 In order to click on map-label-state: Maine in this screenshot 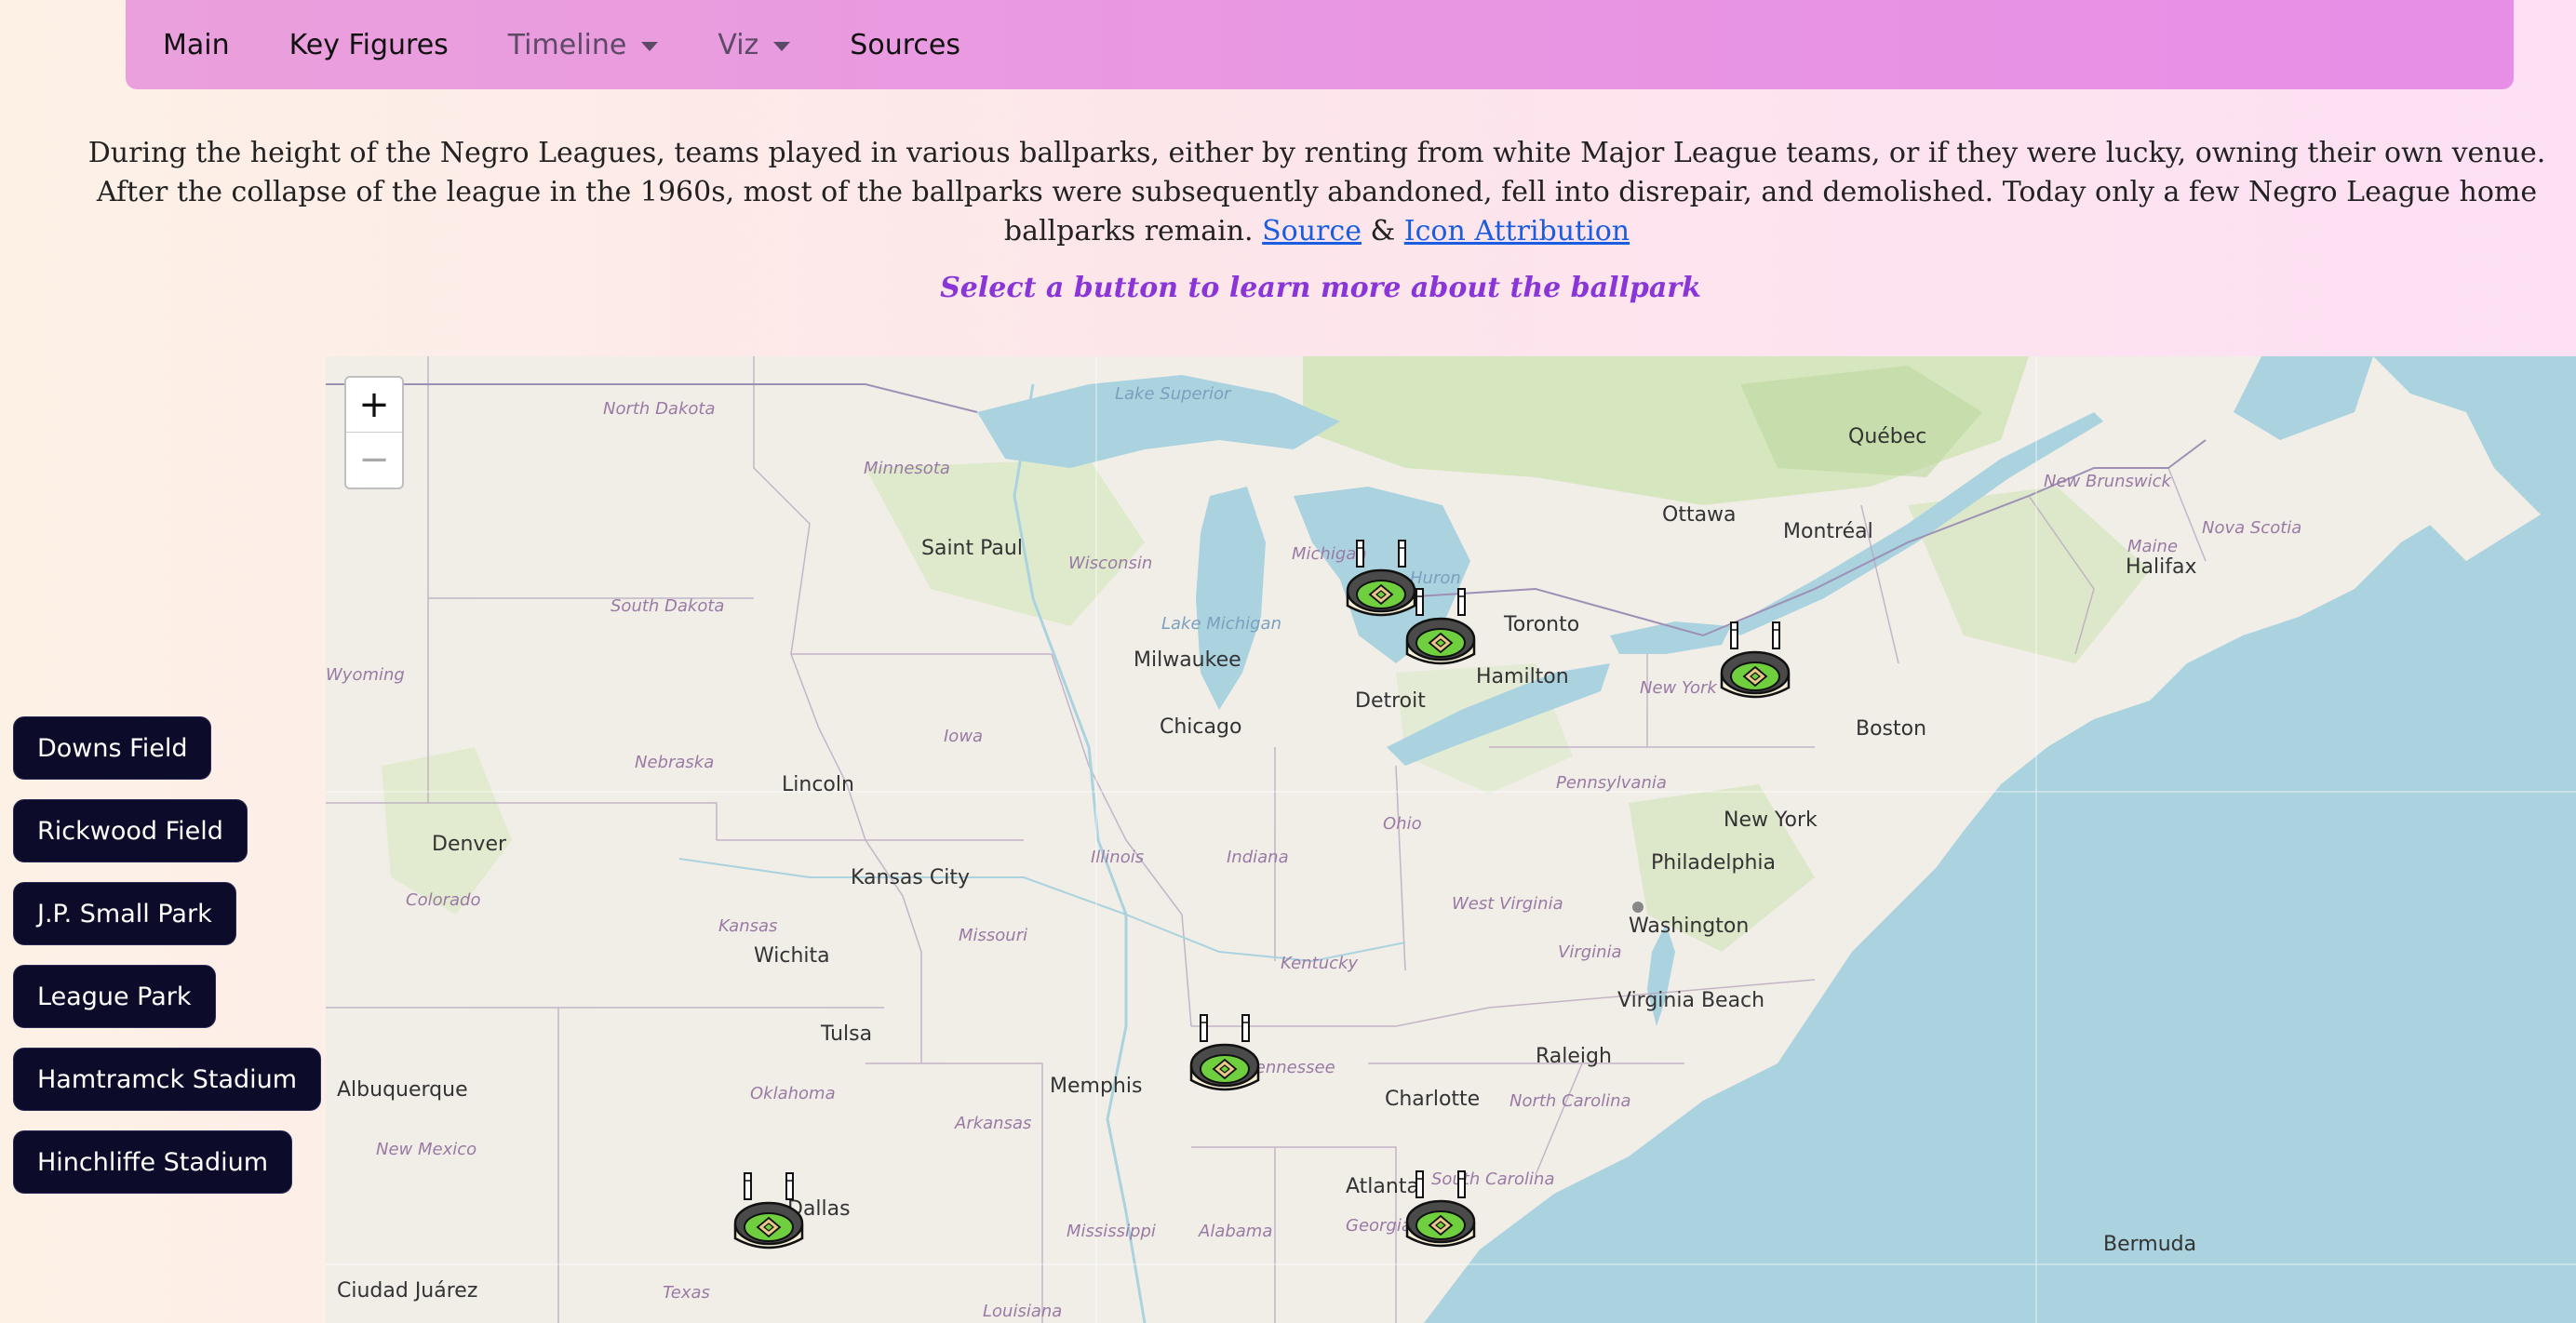, I will do `click(2153, 546)`.